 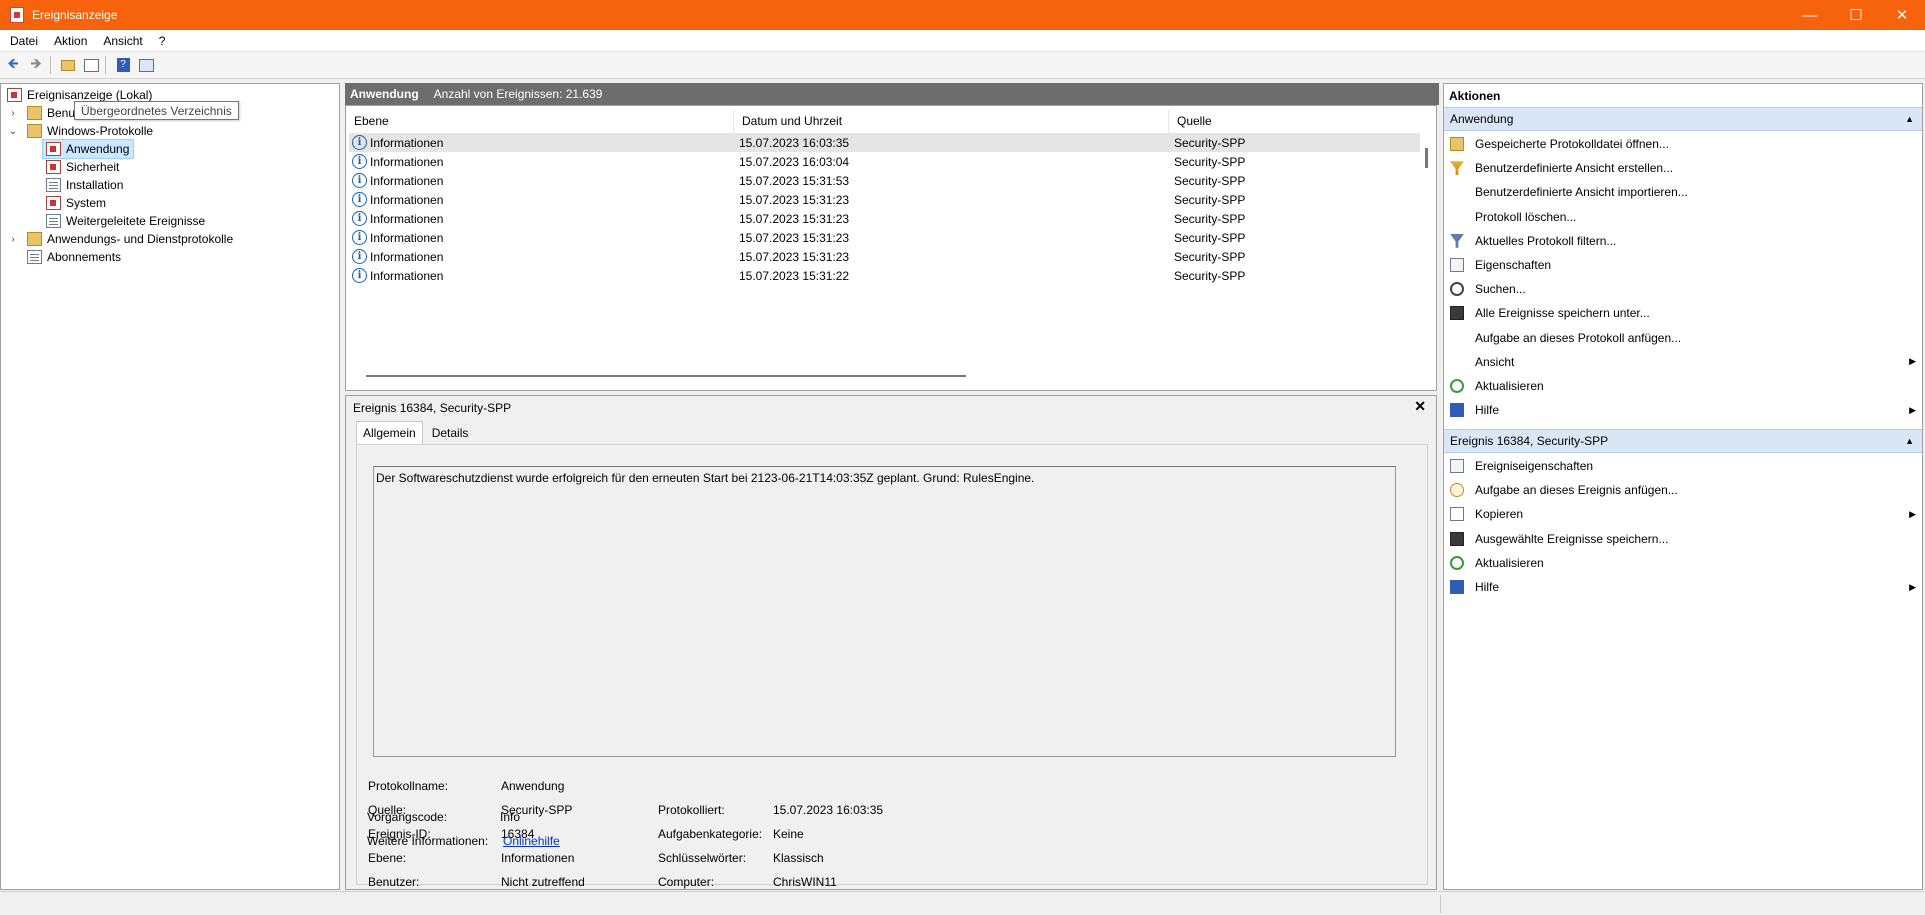 I want to click on tree-item-forwarded-events: Weitergeleitete Ereignisse, so click(x=125, y=221).